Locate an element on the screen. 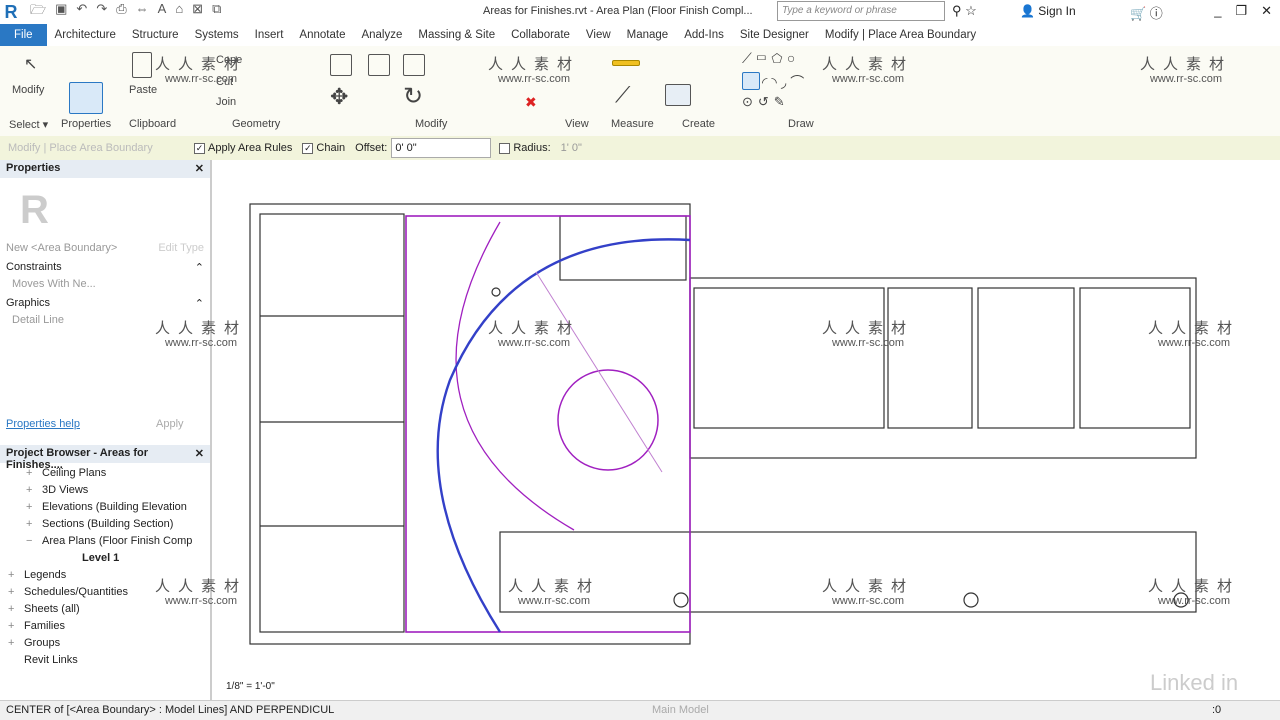 The height and width of the screenshot is (720, 1280). delete-icon: ✖ is located at coordinates (531, 102).